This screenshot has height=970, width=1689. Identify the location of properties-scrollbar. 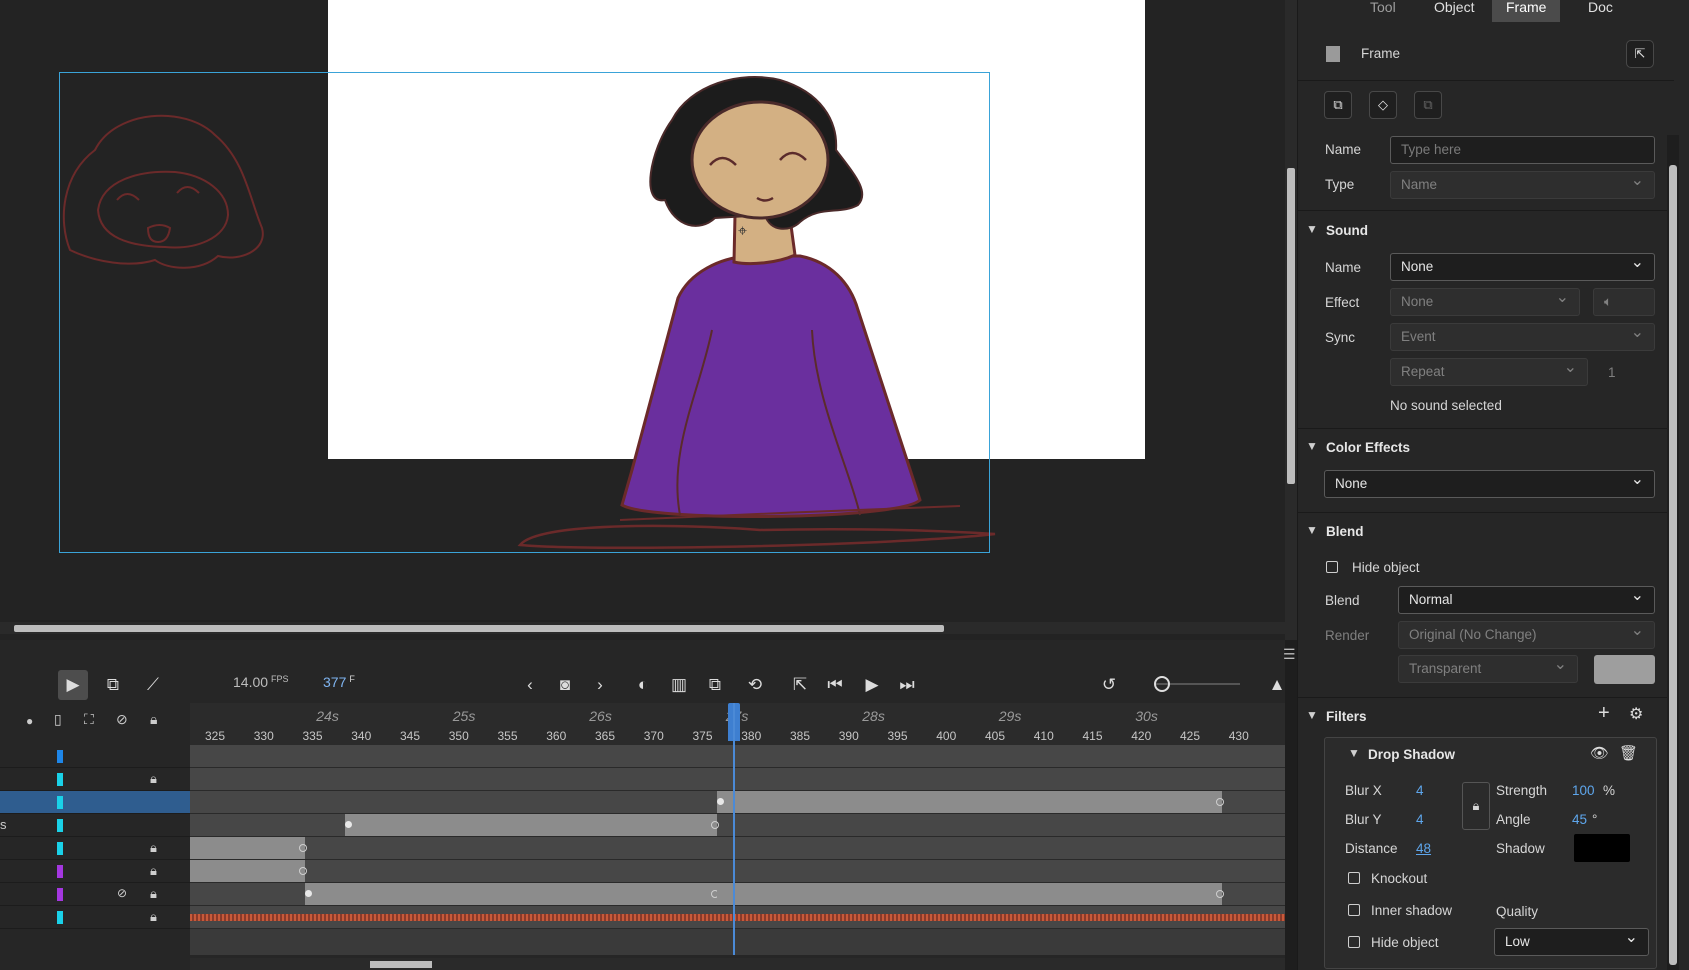
(1673, 552).